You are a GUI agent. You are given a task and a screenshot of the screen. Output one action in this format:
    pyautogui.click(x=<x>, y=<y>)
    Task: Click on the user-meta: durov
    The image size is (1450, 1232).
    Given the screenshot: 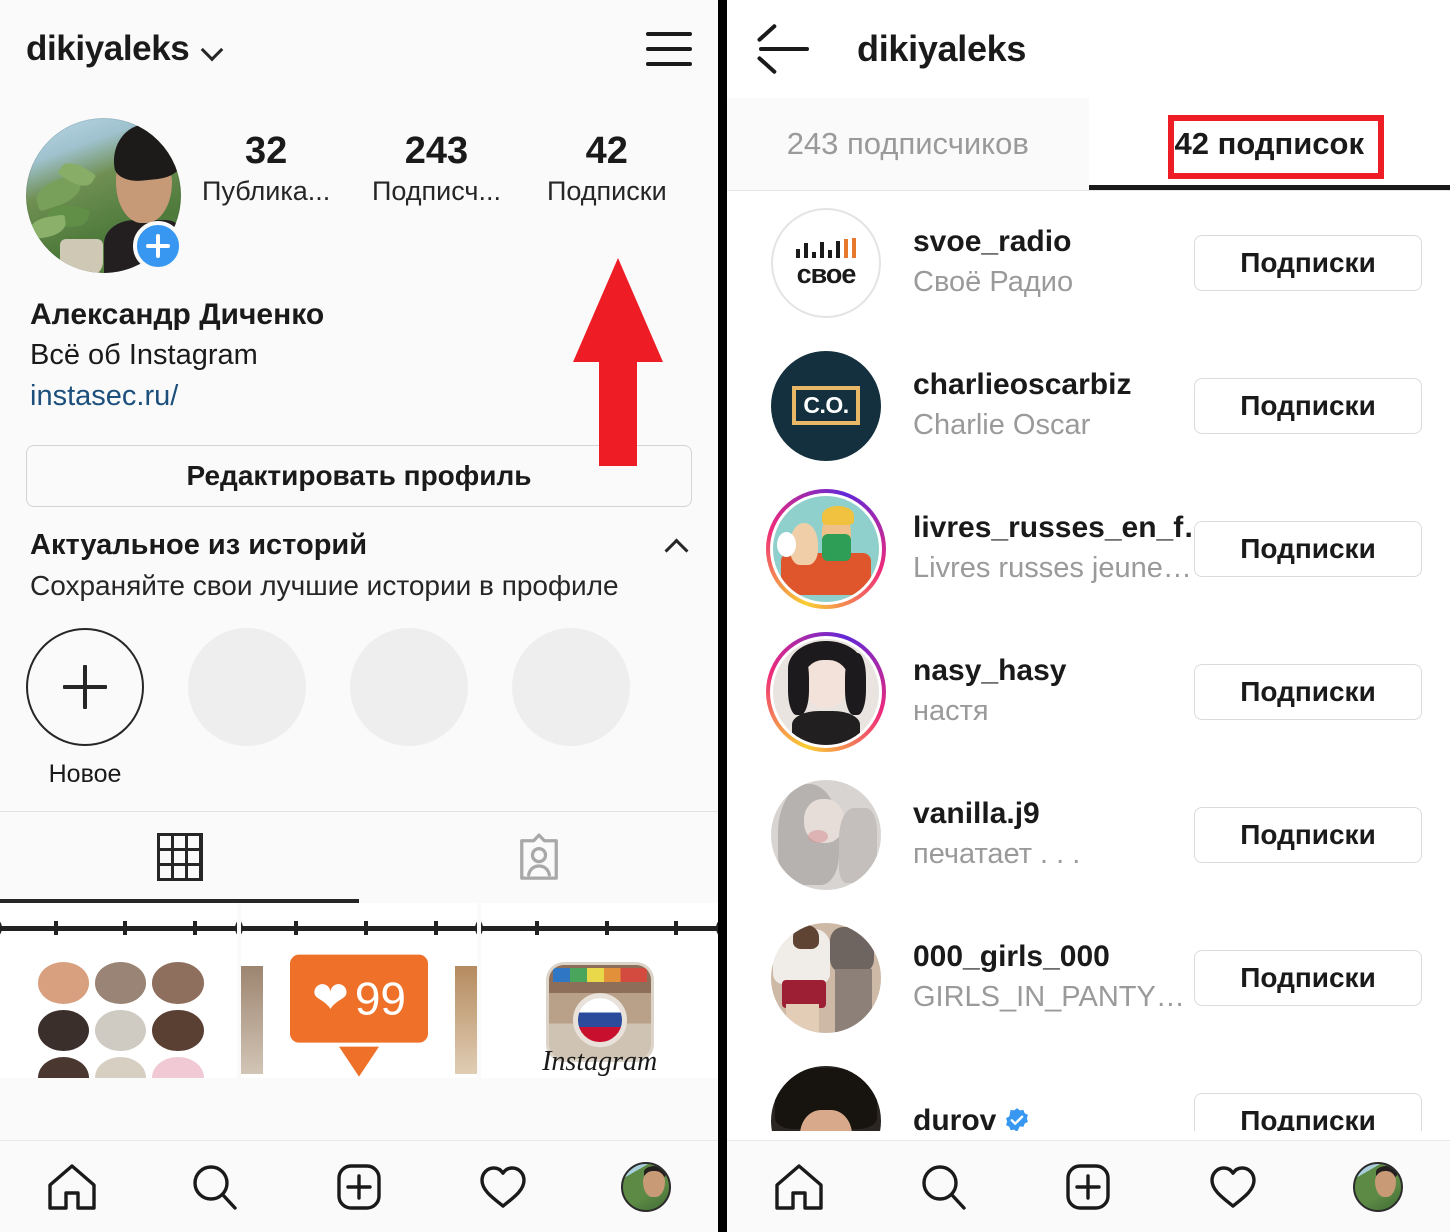 What is the action you would take?
    pyautogui.click(x=1037, y=1116)
    